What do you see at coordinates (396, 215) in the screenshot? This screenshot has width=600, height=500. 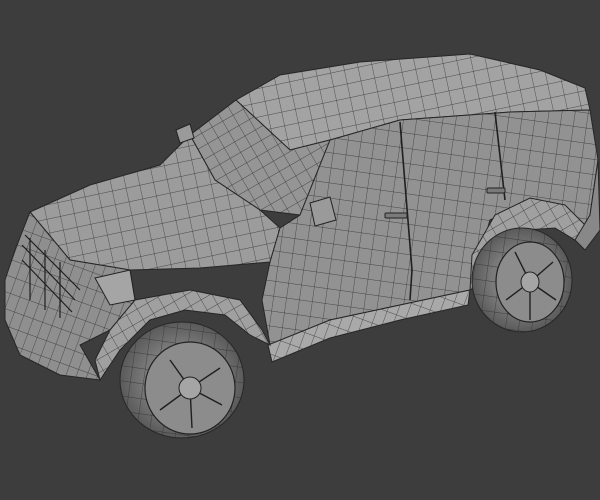 I see `front-door-handle` at bounding box center [396, 215].